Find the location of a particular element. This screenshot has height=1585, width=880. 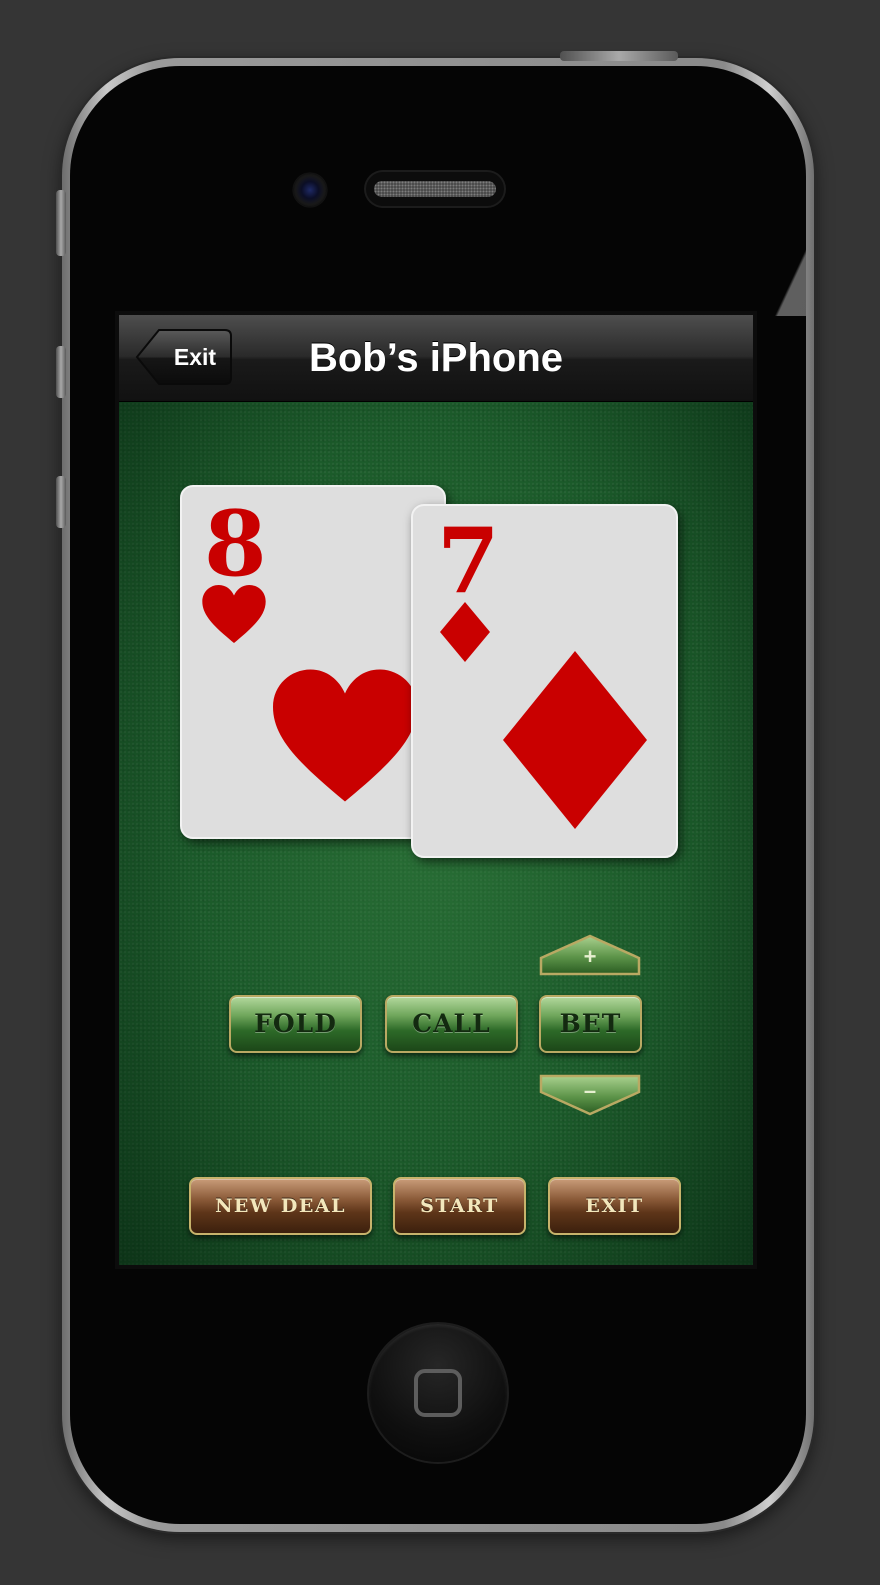

increase-bet-label: + is located at coordinates (590, 956).